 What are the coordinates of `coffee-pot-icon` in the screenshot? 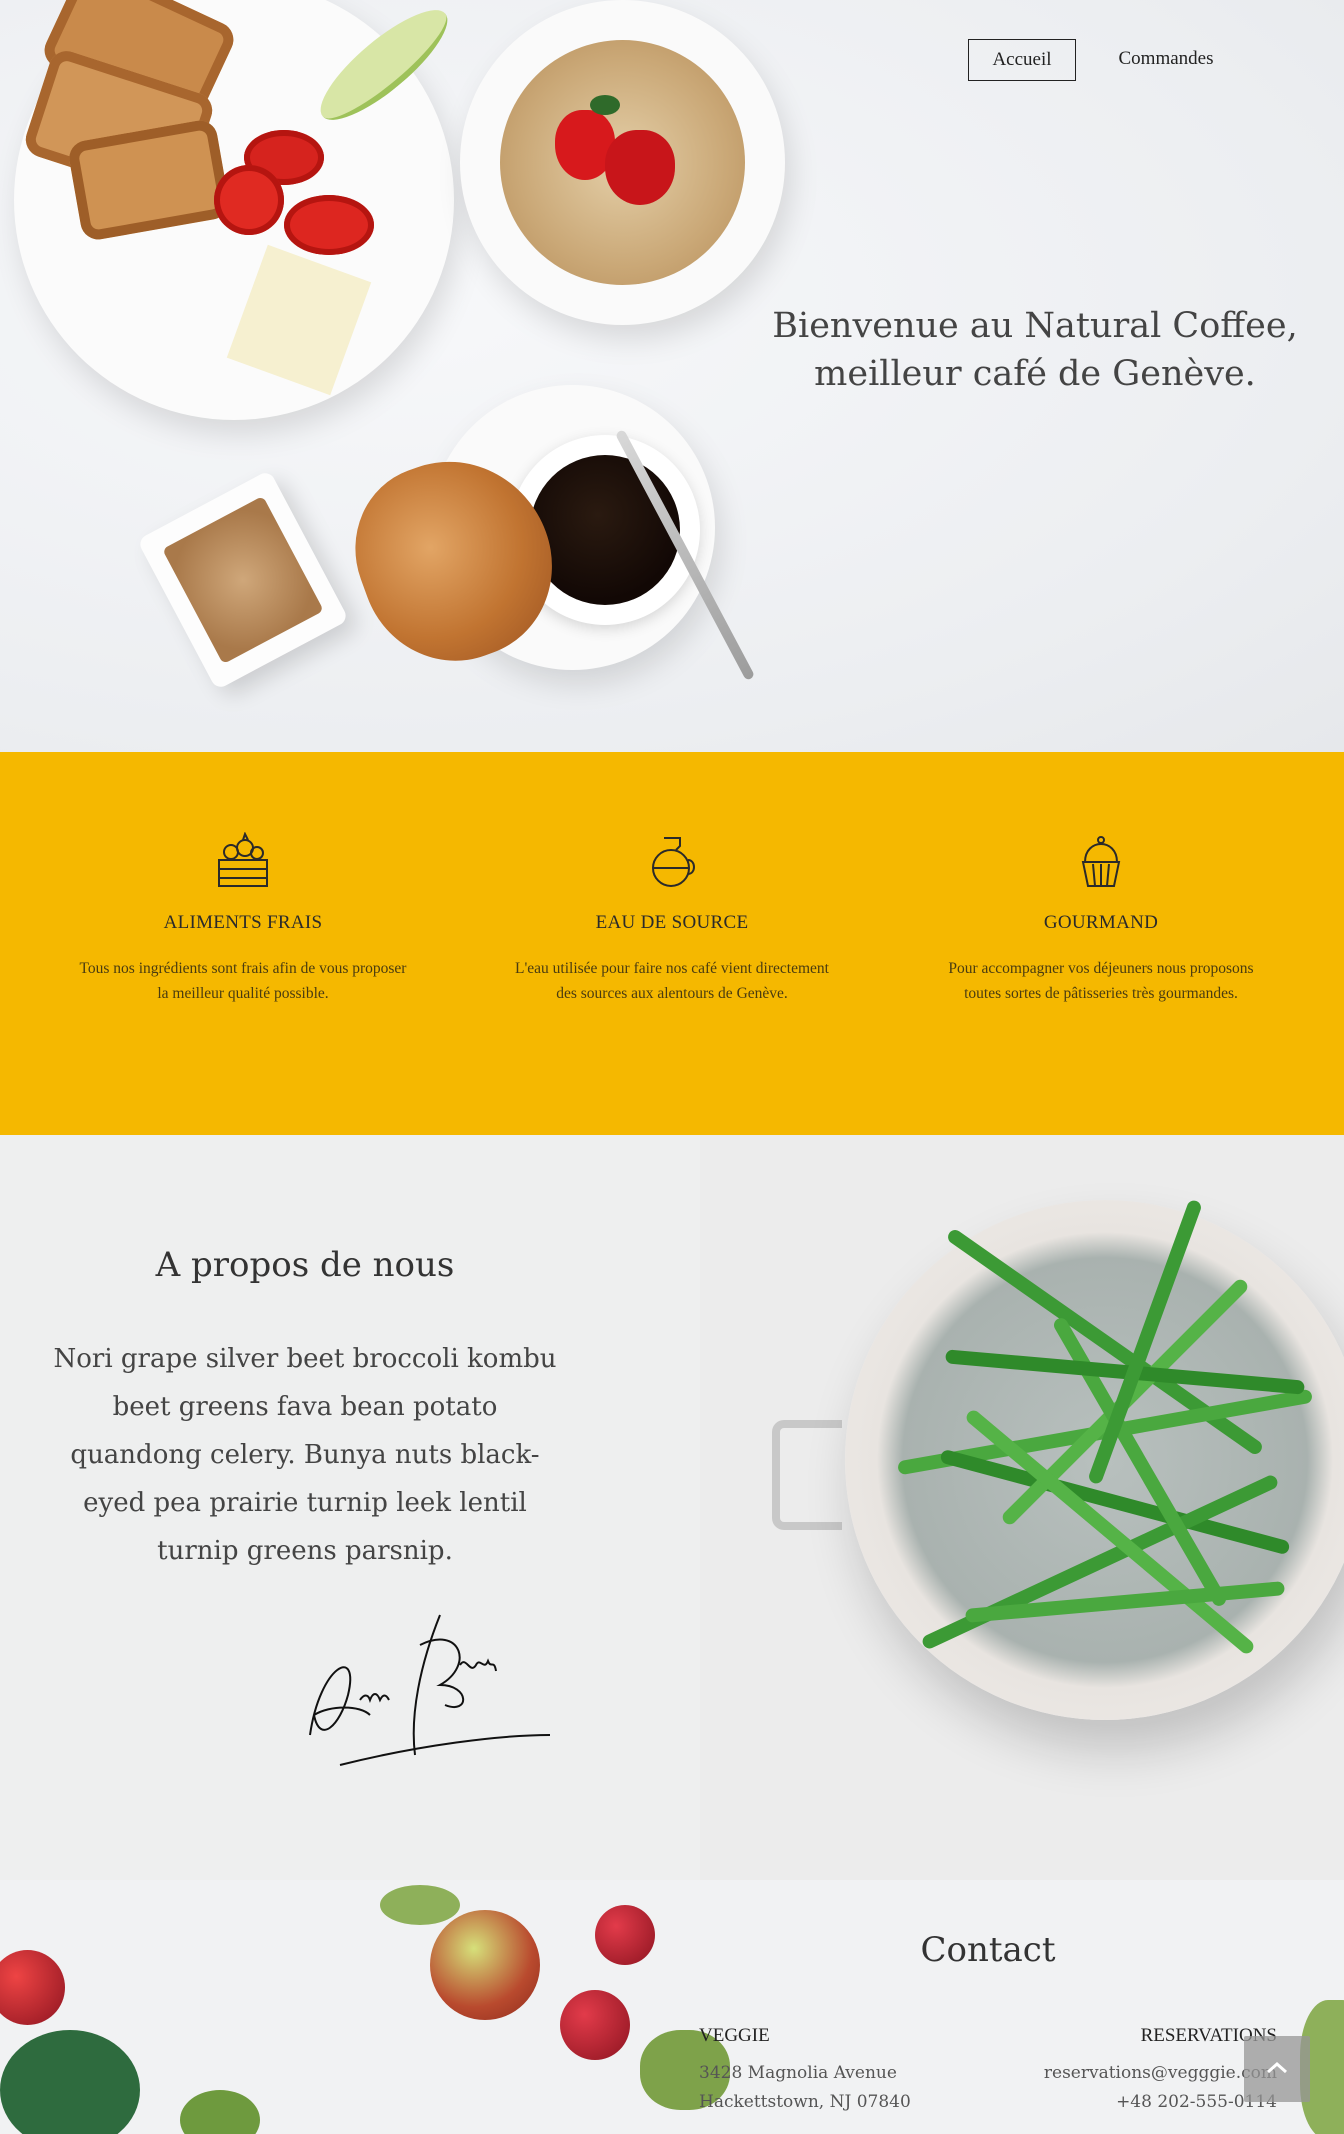 It's located at (673, 862).